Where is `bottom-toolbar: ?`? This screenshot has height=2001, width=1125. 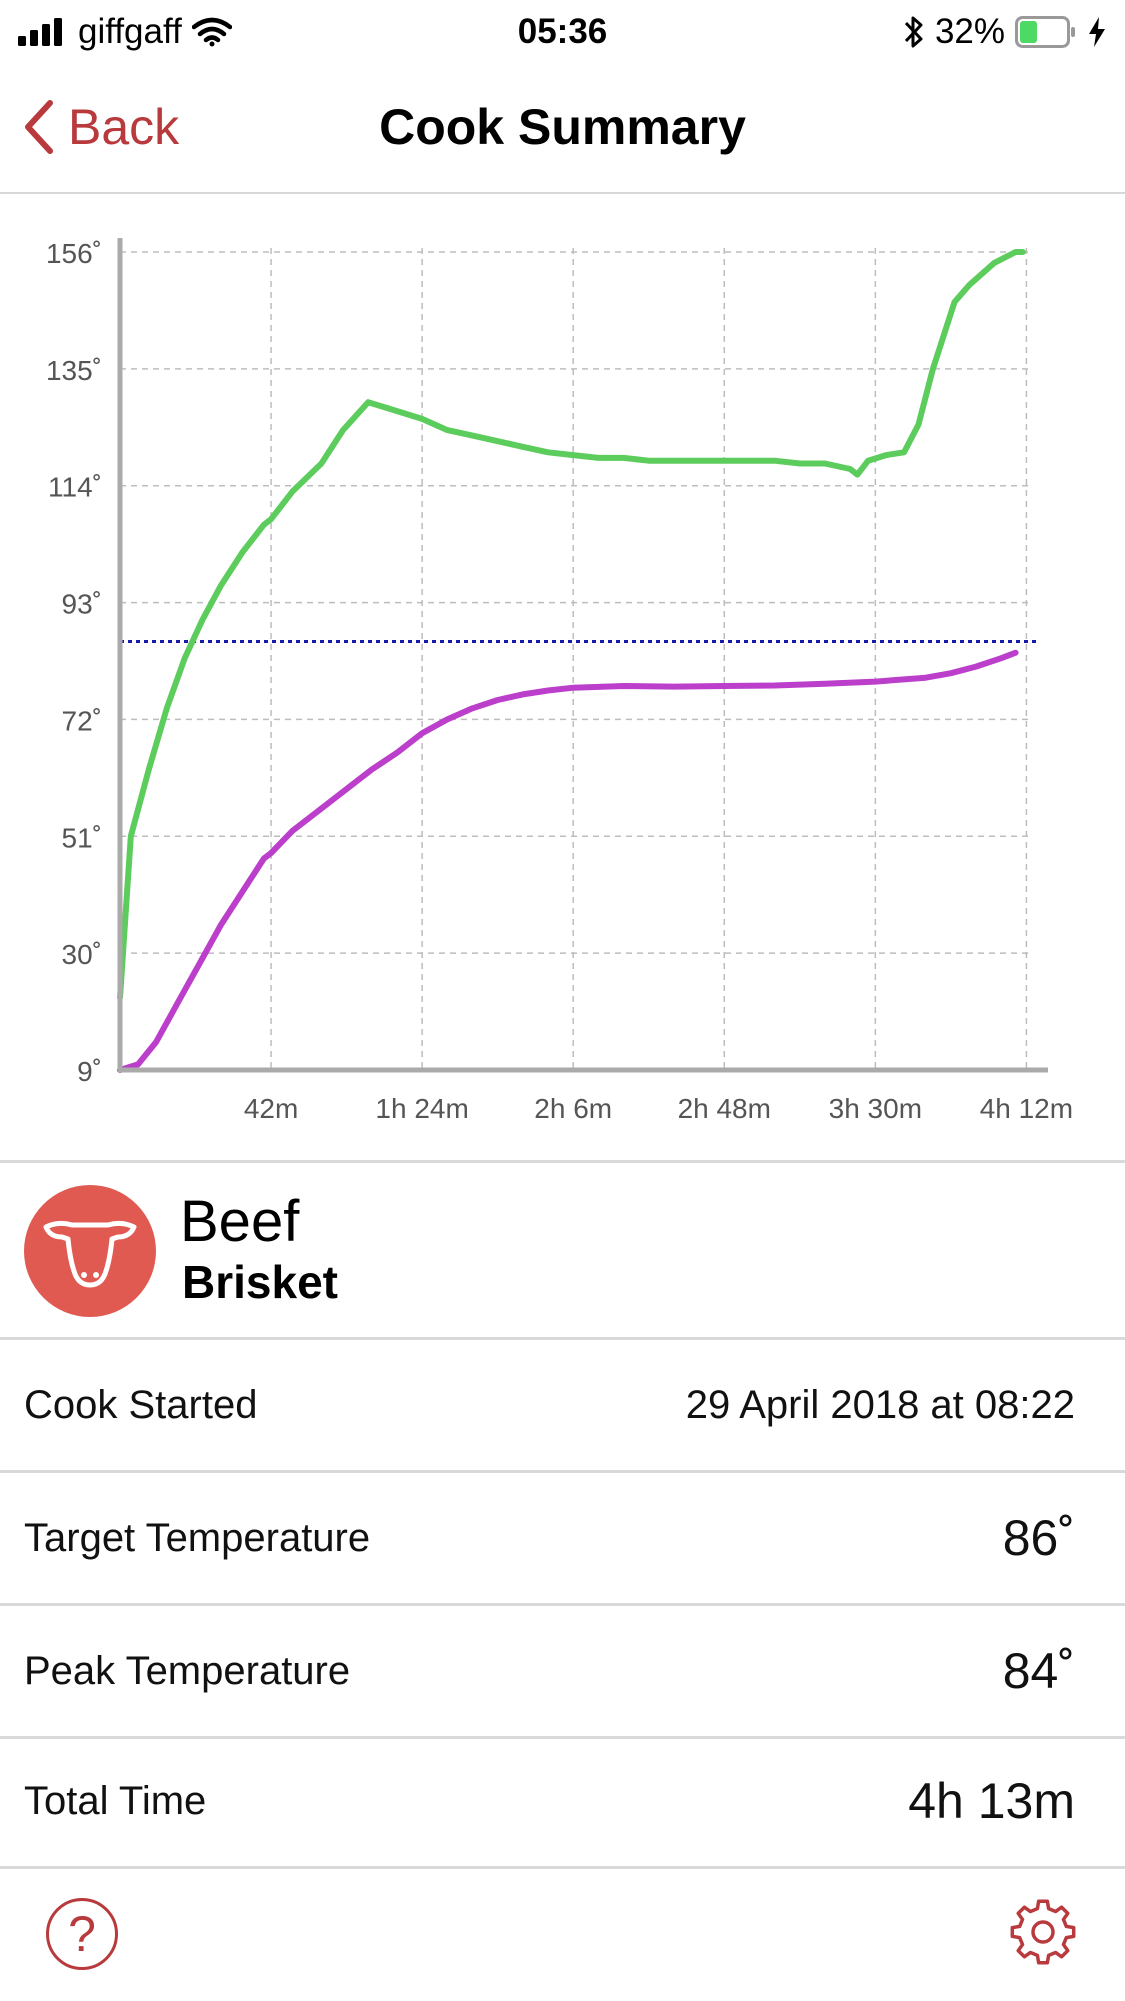 bottom-toolbar: ? is located at coordinates (562, 1934).